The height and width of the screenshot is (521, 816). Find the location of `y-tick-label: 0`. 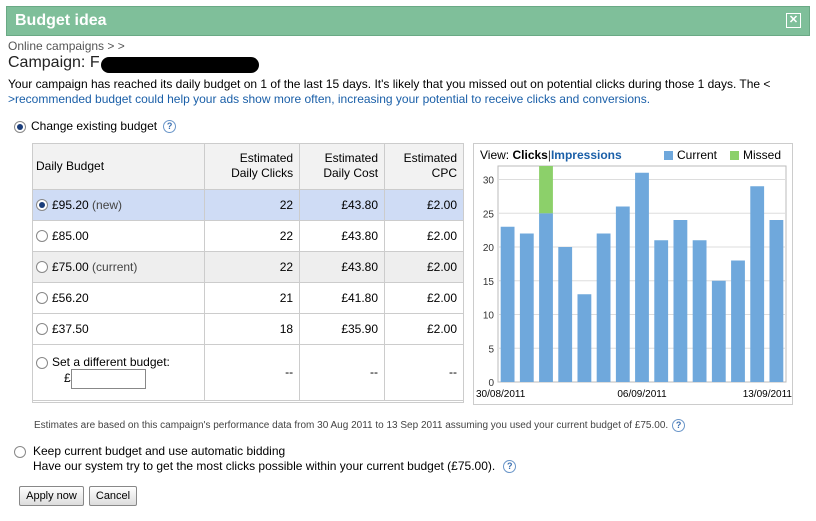

y-tick-label: 0 is located at coordinates (491, 383).